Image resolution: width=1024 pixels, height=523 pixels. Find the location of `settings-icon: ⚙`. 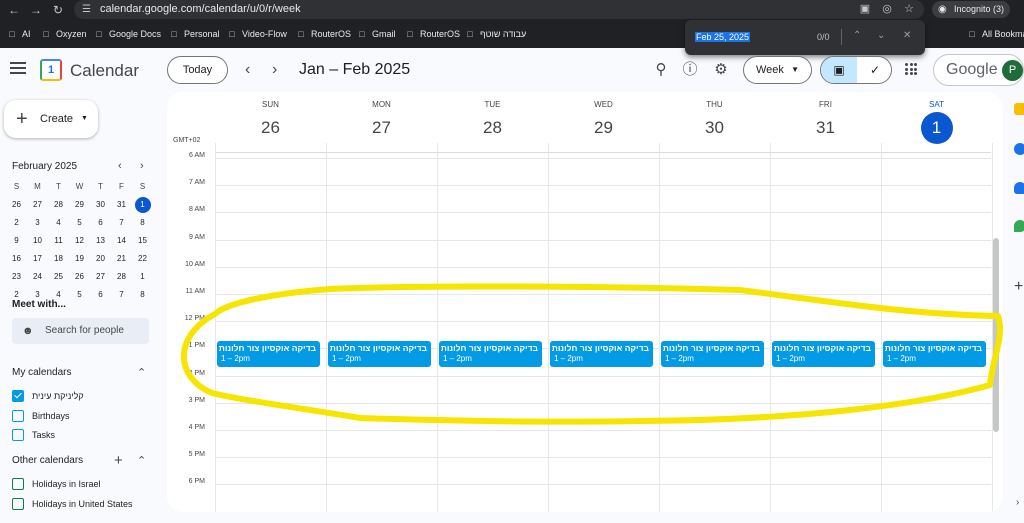

settings-icon: ⚙ is located at coordinates (721, 70).